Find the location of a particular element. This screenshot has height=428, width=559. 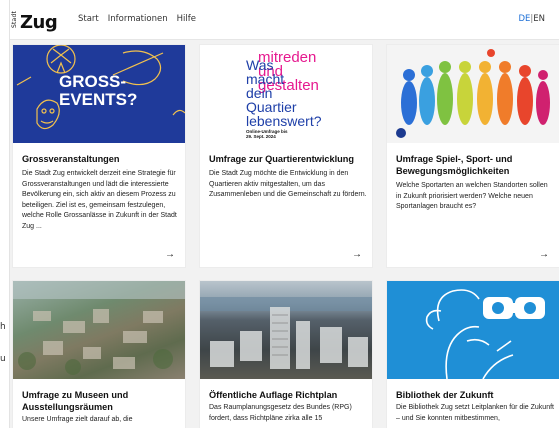

city-aerial-photo is located at coordinates (286, 330).